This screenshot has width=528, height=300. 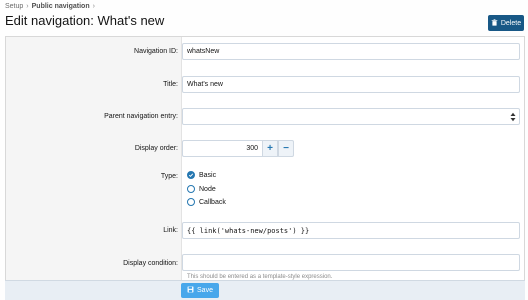 I want to click on type-label: Type:, so click(x=169, y=176).